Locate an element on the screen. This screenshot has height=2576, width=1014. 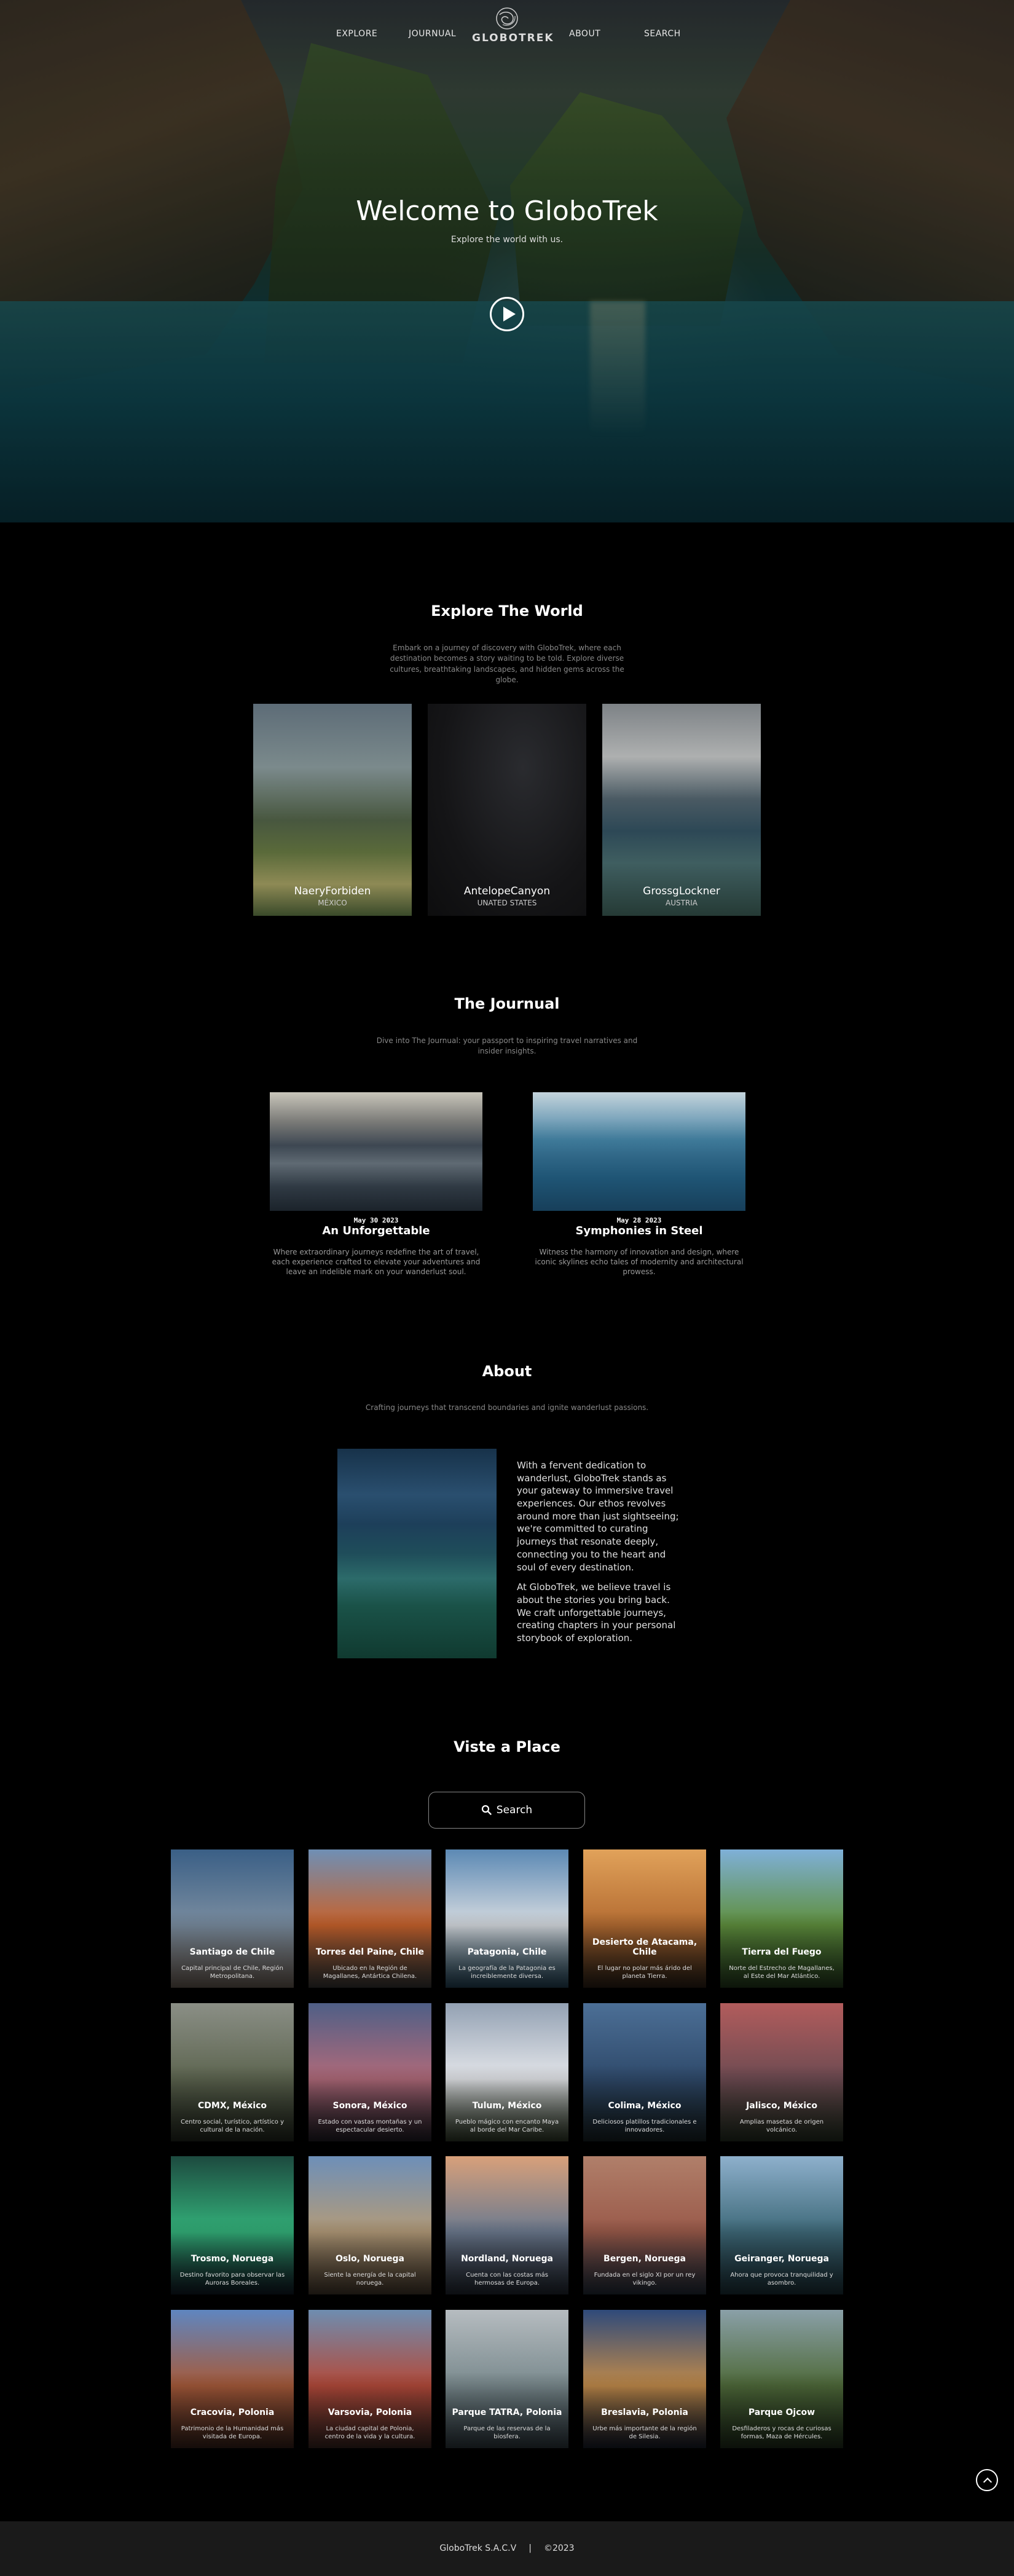
destination-name: GrossgLockner is located at coordinates (681, 891).